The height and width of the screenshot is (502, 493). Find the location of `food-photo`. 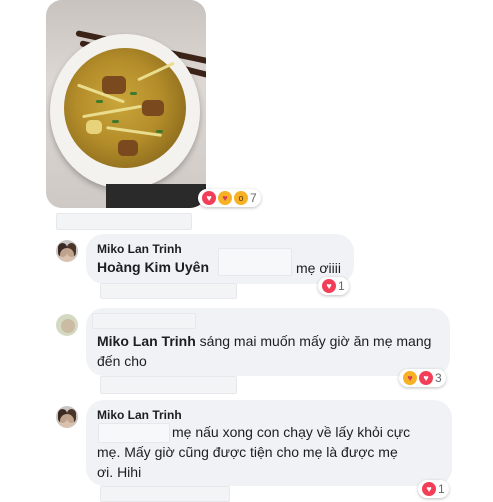

food-photo is located at coordinates (126, 104).